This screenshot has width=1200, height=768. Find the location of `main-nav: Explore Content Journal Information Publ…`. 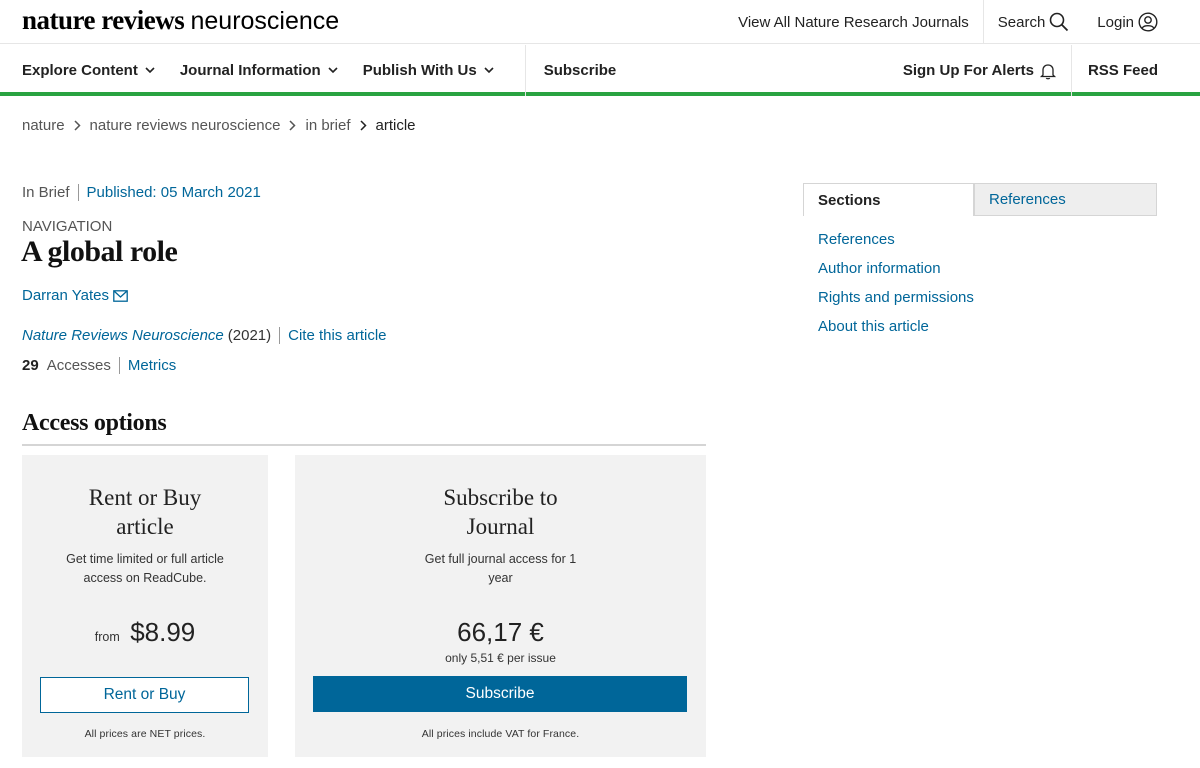

main-nav: Explore Content Journal Information Publ… is located at coordinates (600, 70).